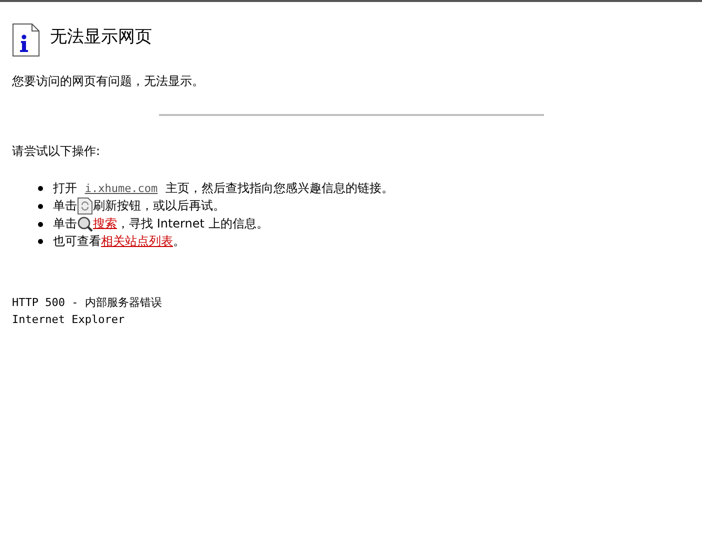 This screenshot has height=539, width=702. I want to click on search-icon, so click(85, 224).